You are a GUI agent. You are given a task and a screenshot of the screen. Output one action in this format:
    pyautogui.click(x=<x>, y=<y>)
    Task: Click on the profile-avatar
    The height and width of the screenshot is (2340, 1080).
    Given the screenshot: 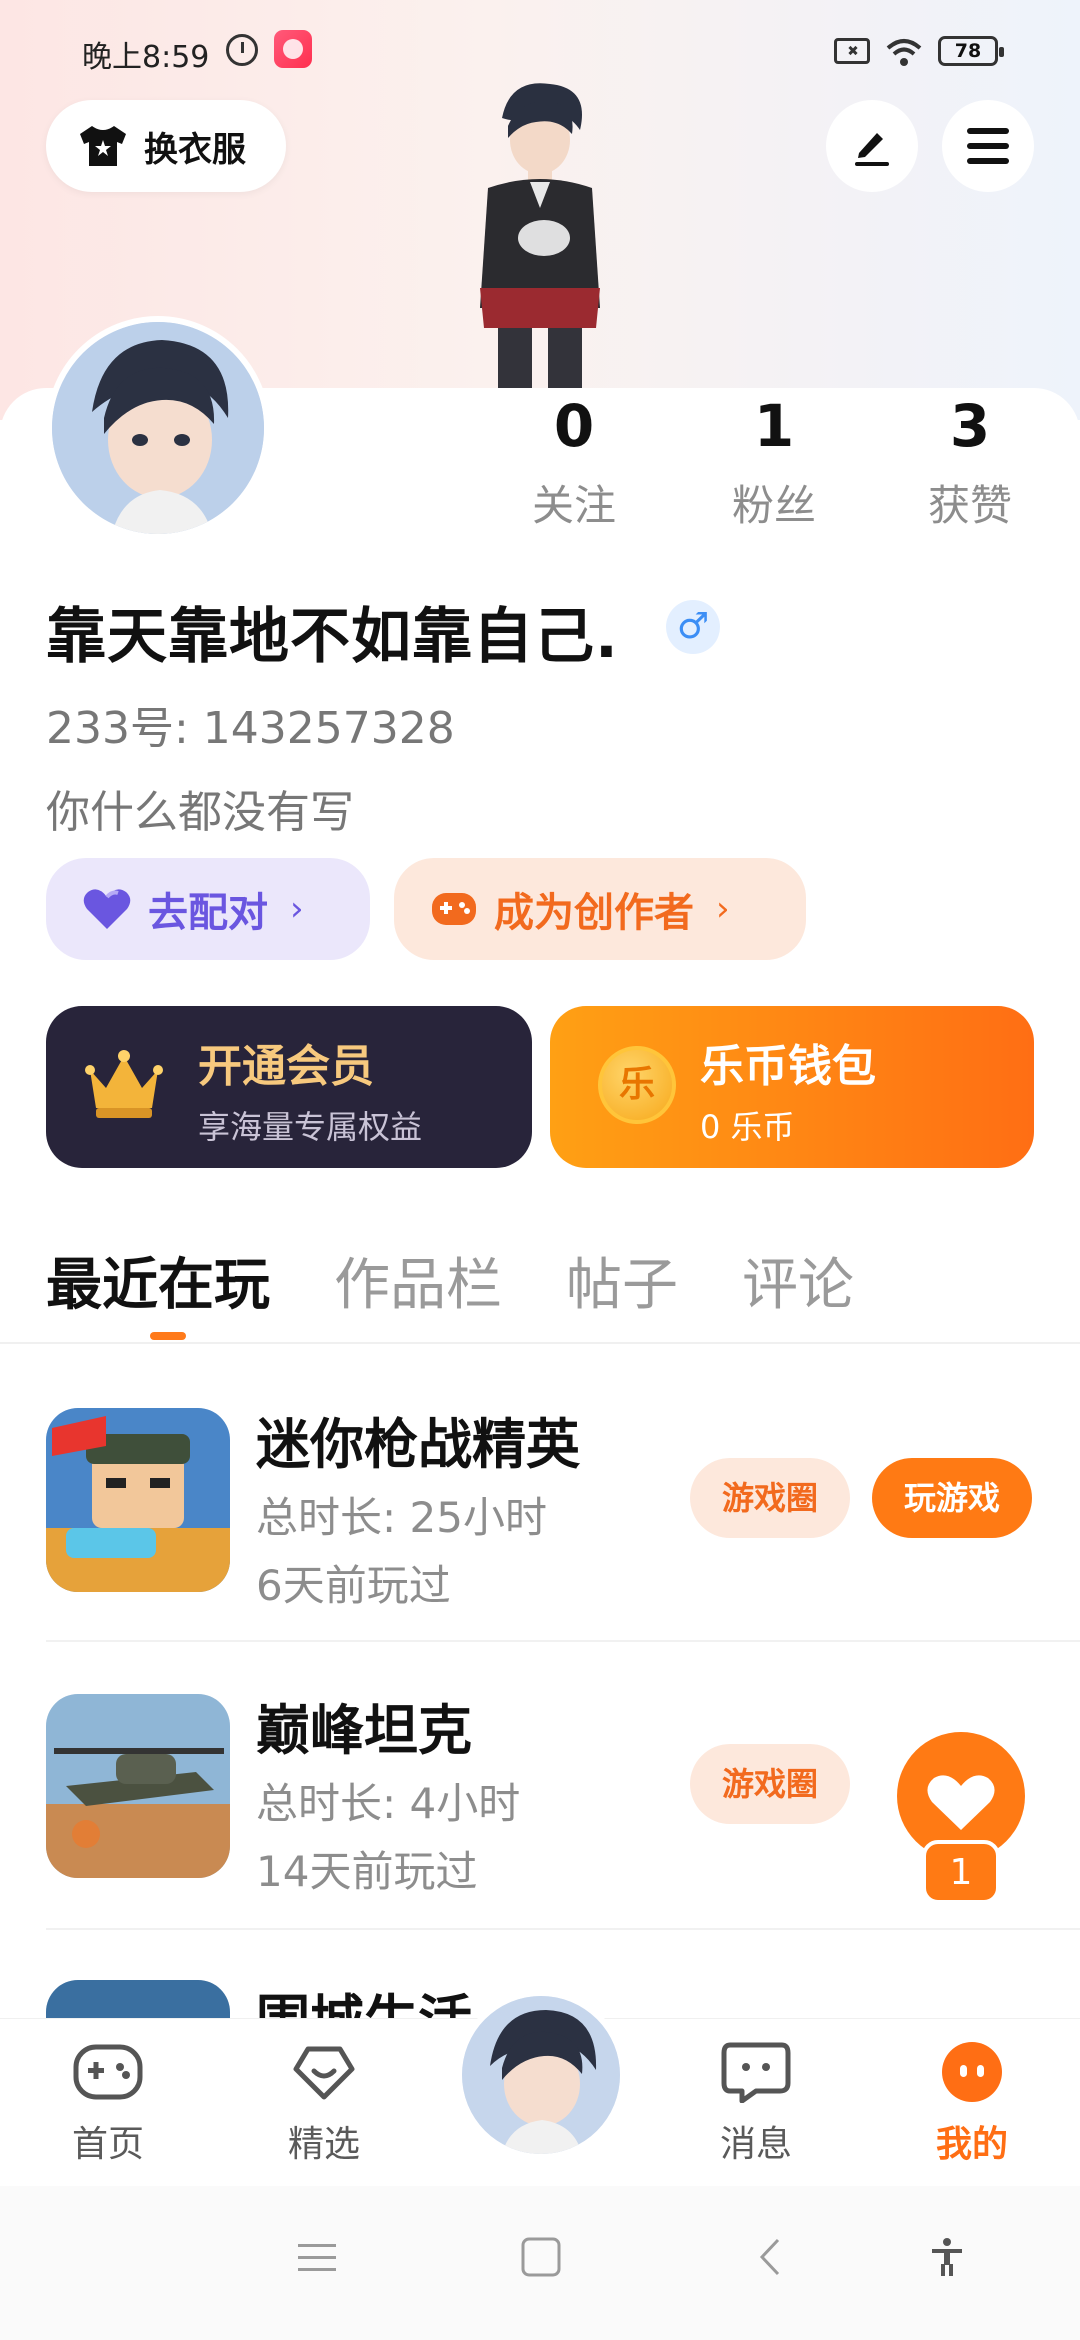 What is the action you would take?
    pyautogui.click(x=158, y=428)
    